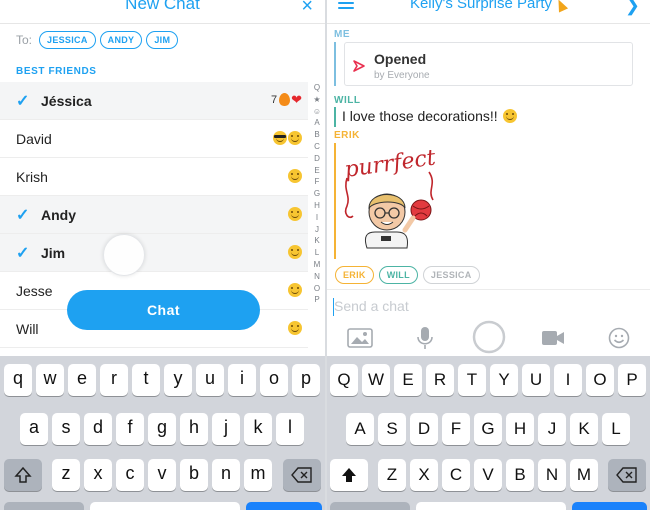 The height and width of the screenshot is (510, 650). Describe the element at coordinates (307, 9) in the screenshot. I see `close-icon: ×` at that location.